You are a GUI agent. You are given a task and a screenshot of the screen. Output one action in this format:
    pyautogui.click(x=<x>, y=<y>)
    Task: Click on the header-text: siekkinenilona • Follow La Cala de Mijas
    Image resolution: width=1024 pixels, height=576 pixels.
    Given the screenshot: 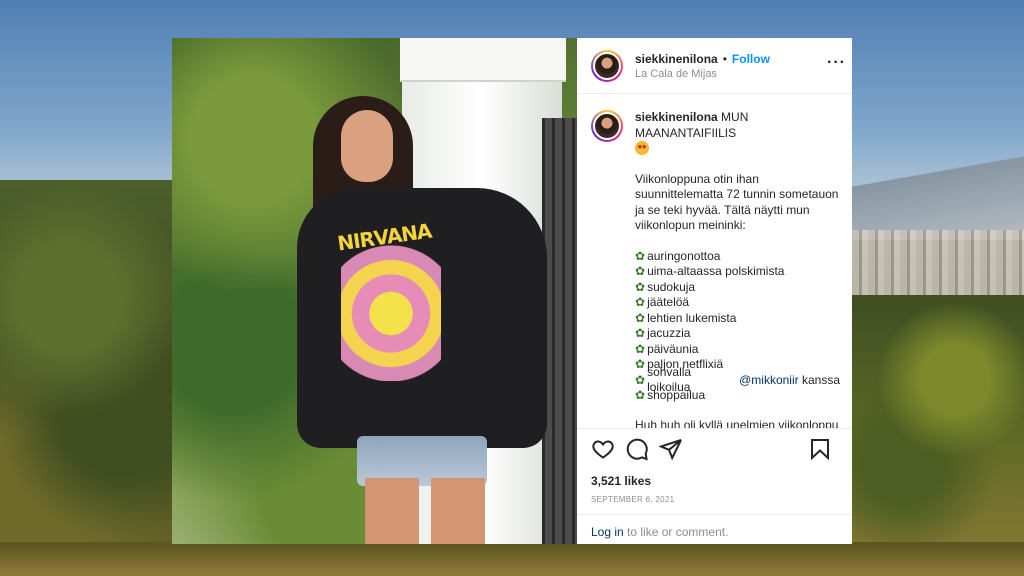 What is the action you would take?
    pyautogui.click(x=702, y=66)
    